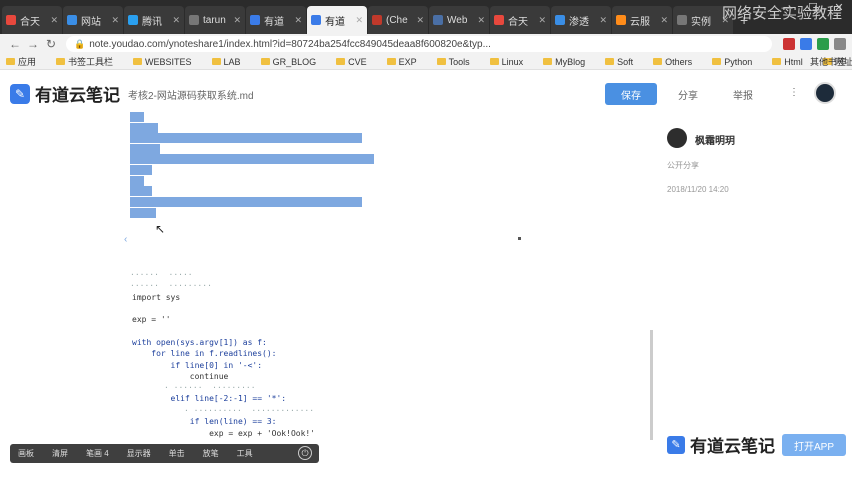 This screenshot has height=480, width=852. I want to click on bookmark-item: 应用, so click(21, 61).